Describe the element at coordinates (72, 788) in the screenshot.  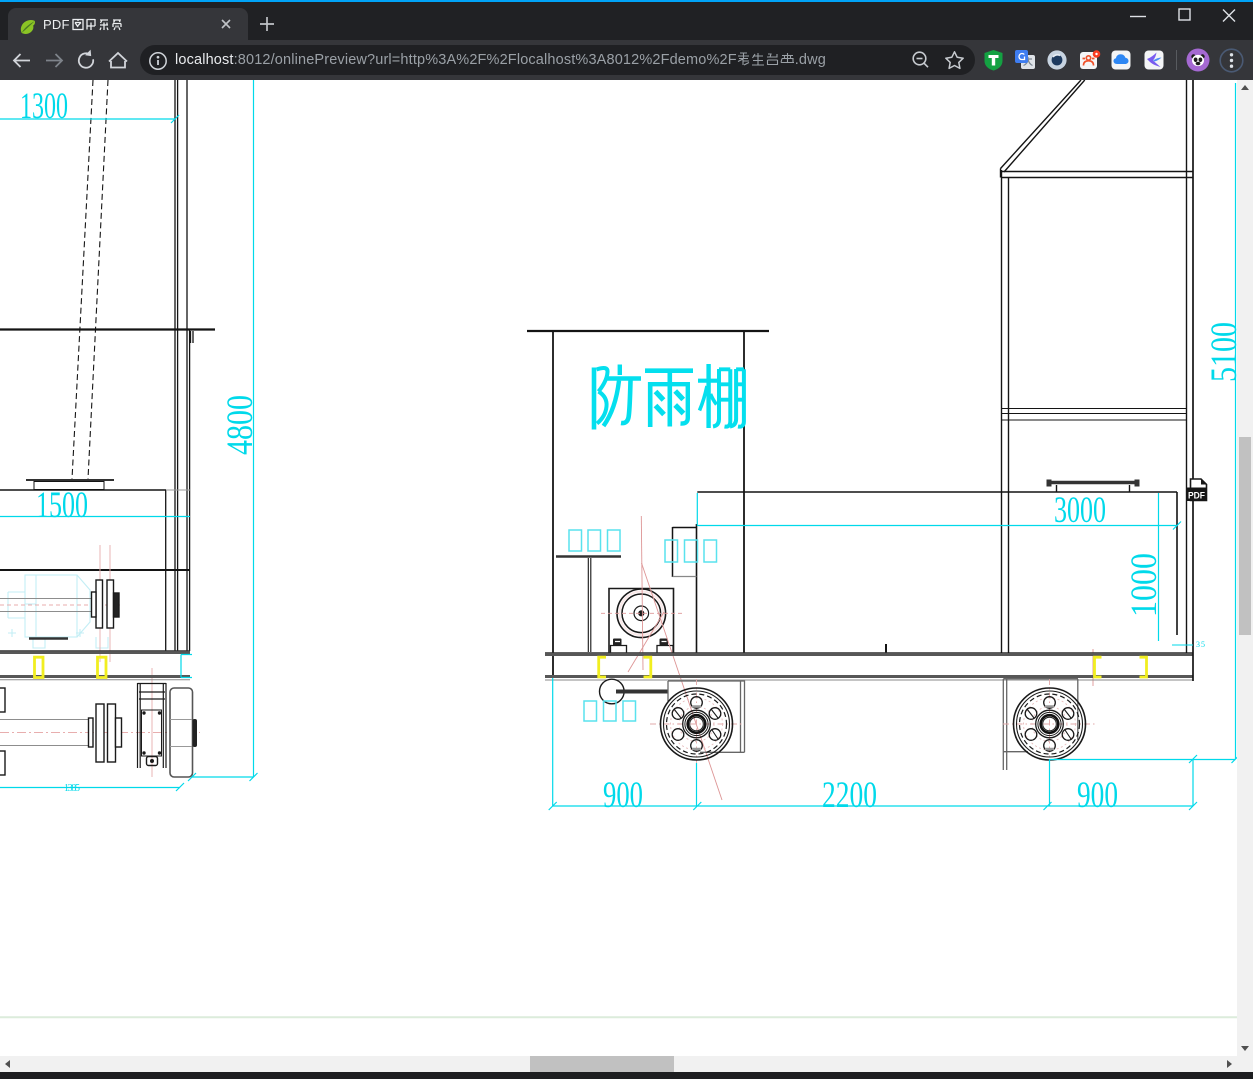
I see `svg-text: 1385` at that location.